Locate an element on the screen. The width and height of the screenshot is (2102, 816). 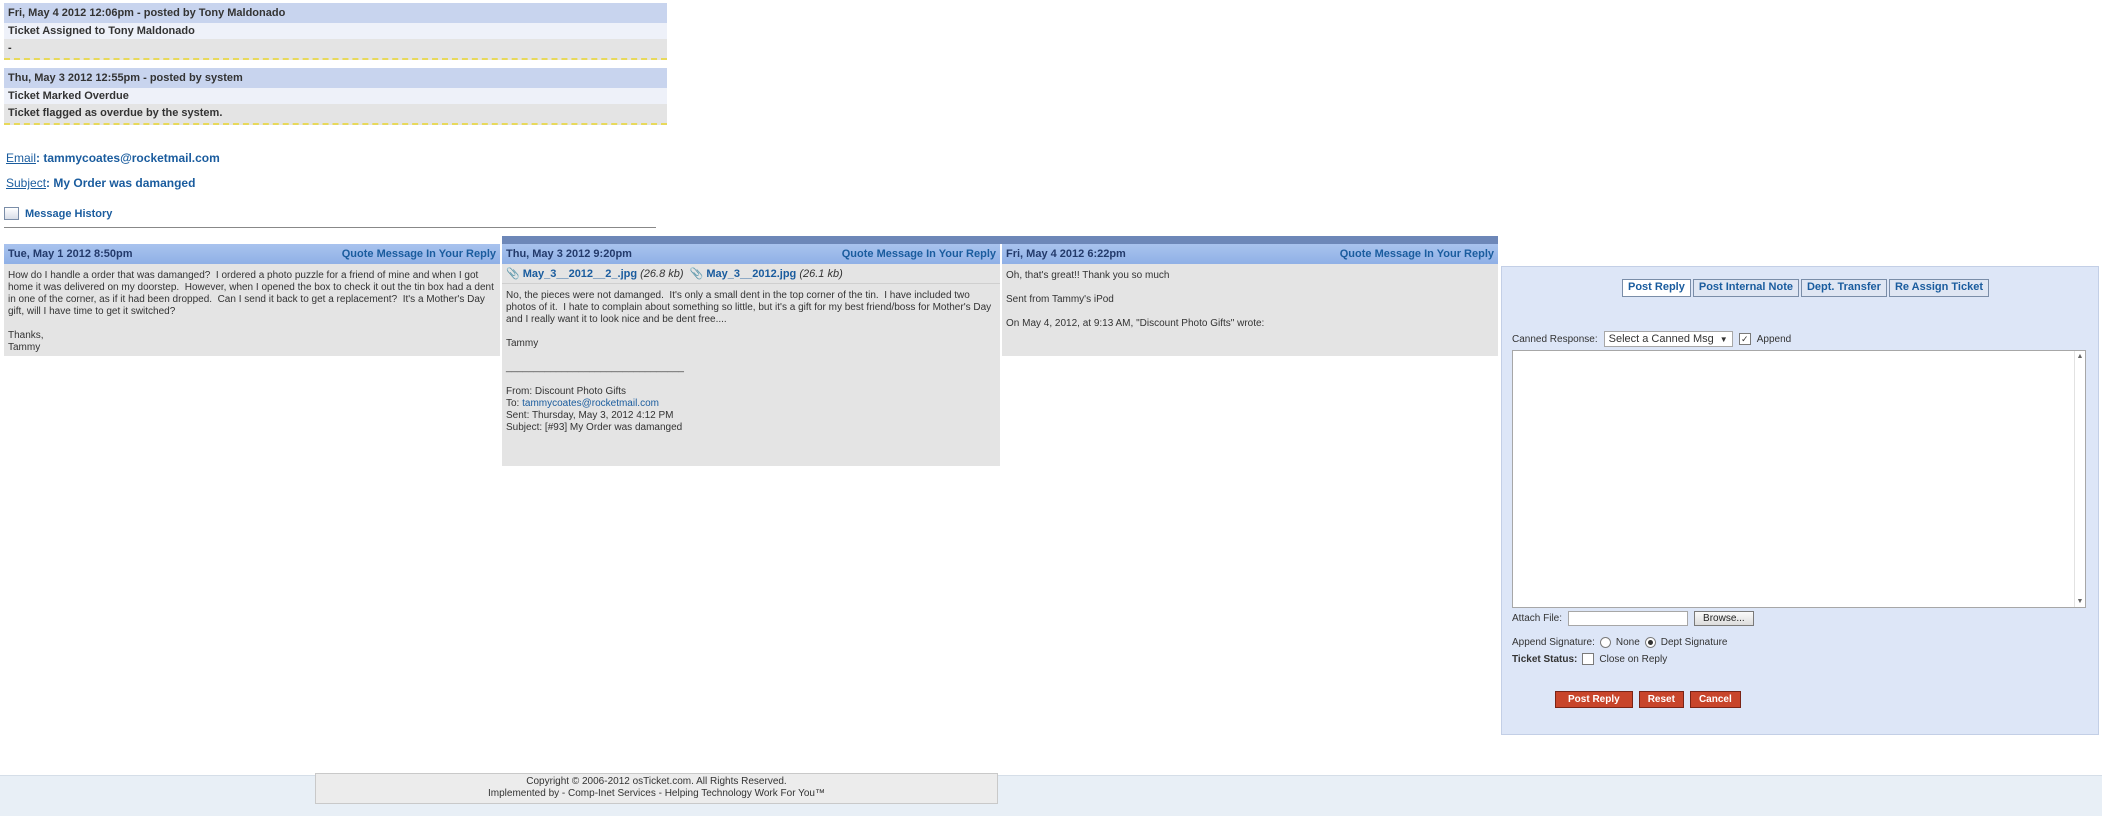
attachment-size: (26.1 kb) is located at coordinates (821, 274).